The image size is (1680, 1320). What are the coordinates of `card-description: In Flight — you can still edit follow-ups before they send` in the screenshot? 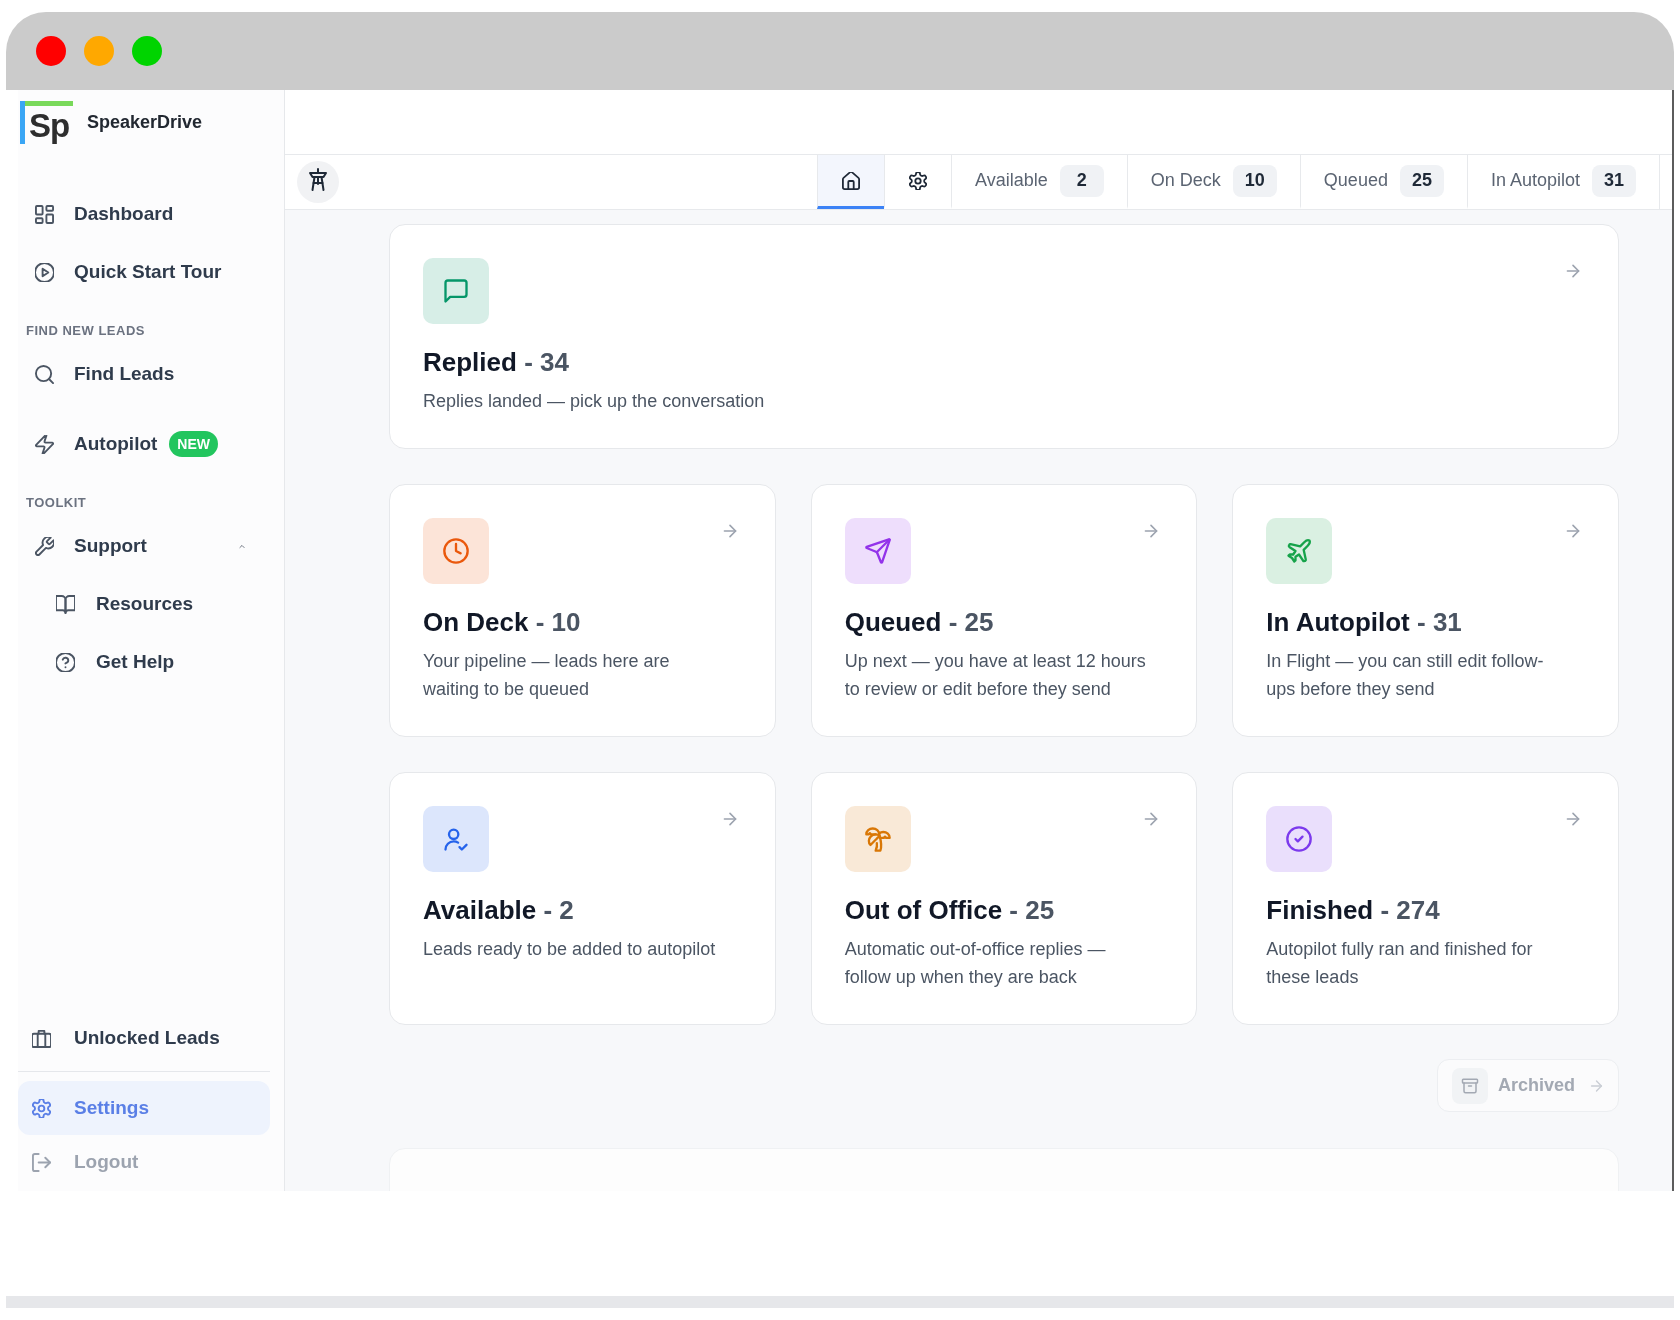 It's located at (1405, 675).